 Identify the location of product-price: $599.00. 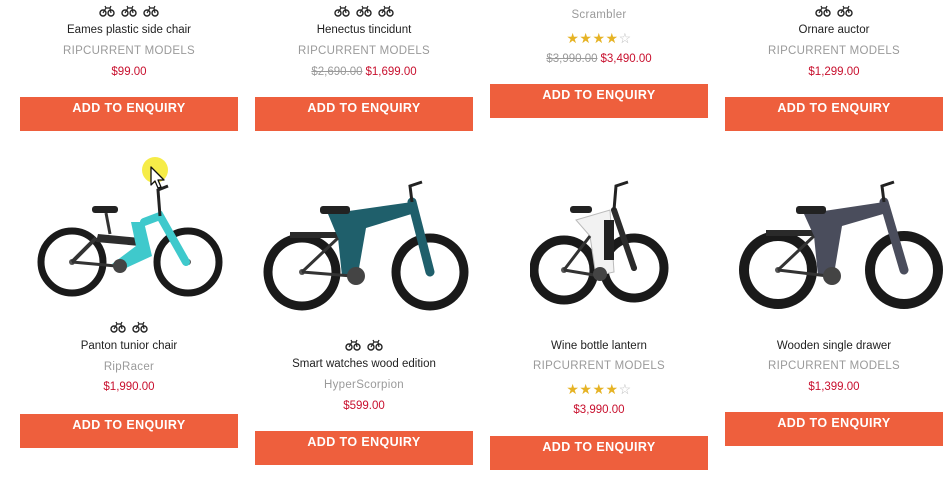
(364, 406).